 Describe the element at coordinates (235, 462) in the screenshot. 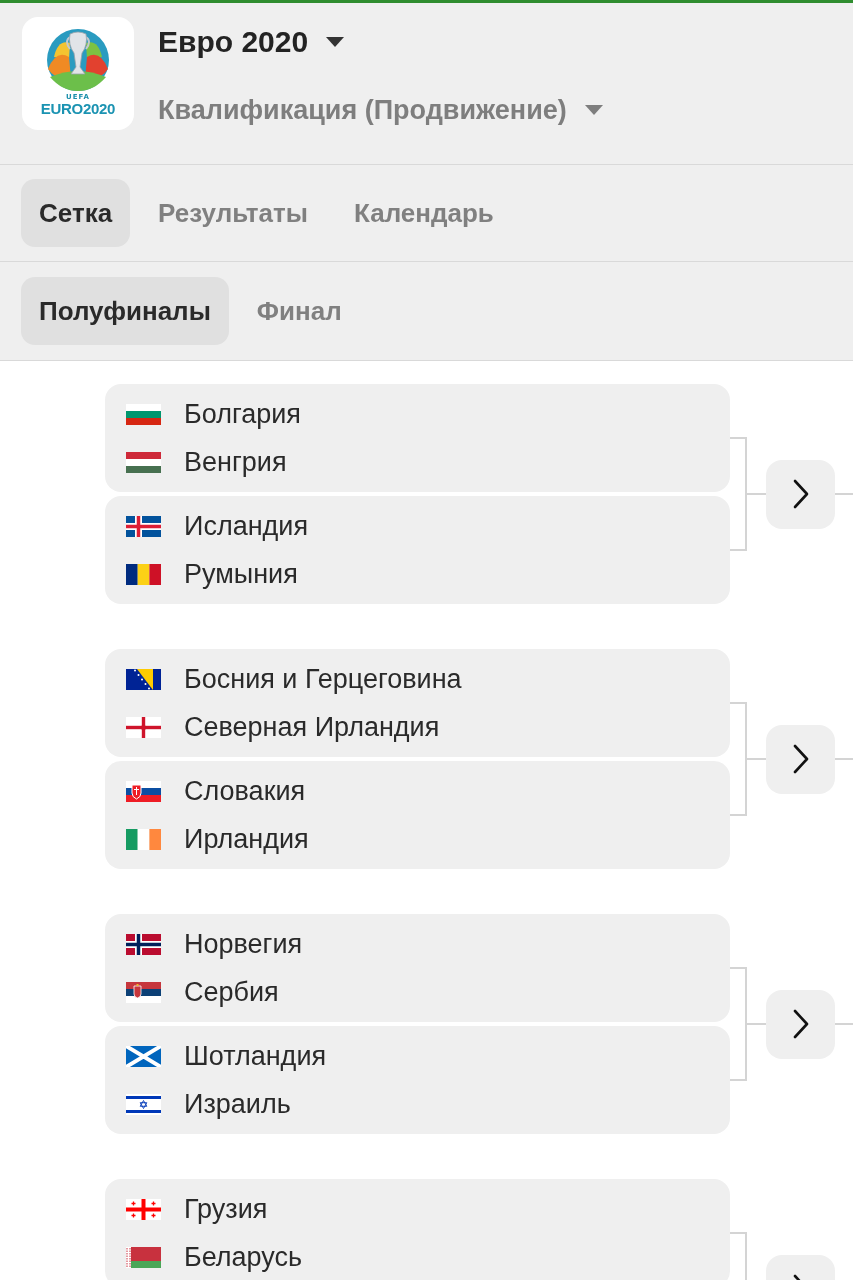

I see `team-name: Венгрия` at that location.